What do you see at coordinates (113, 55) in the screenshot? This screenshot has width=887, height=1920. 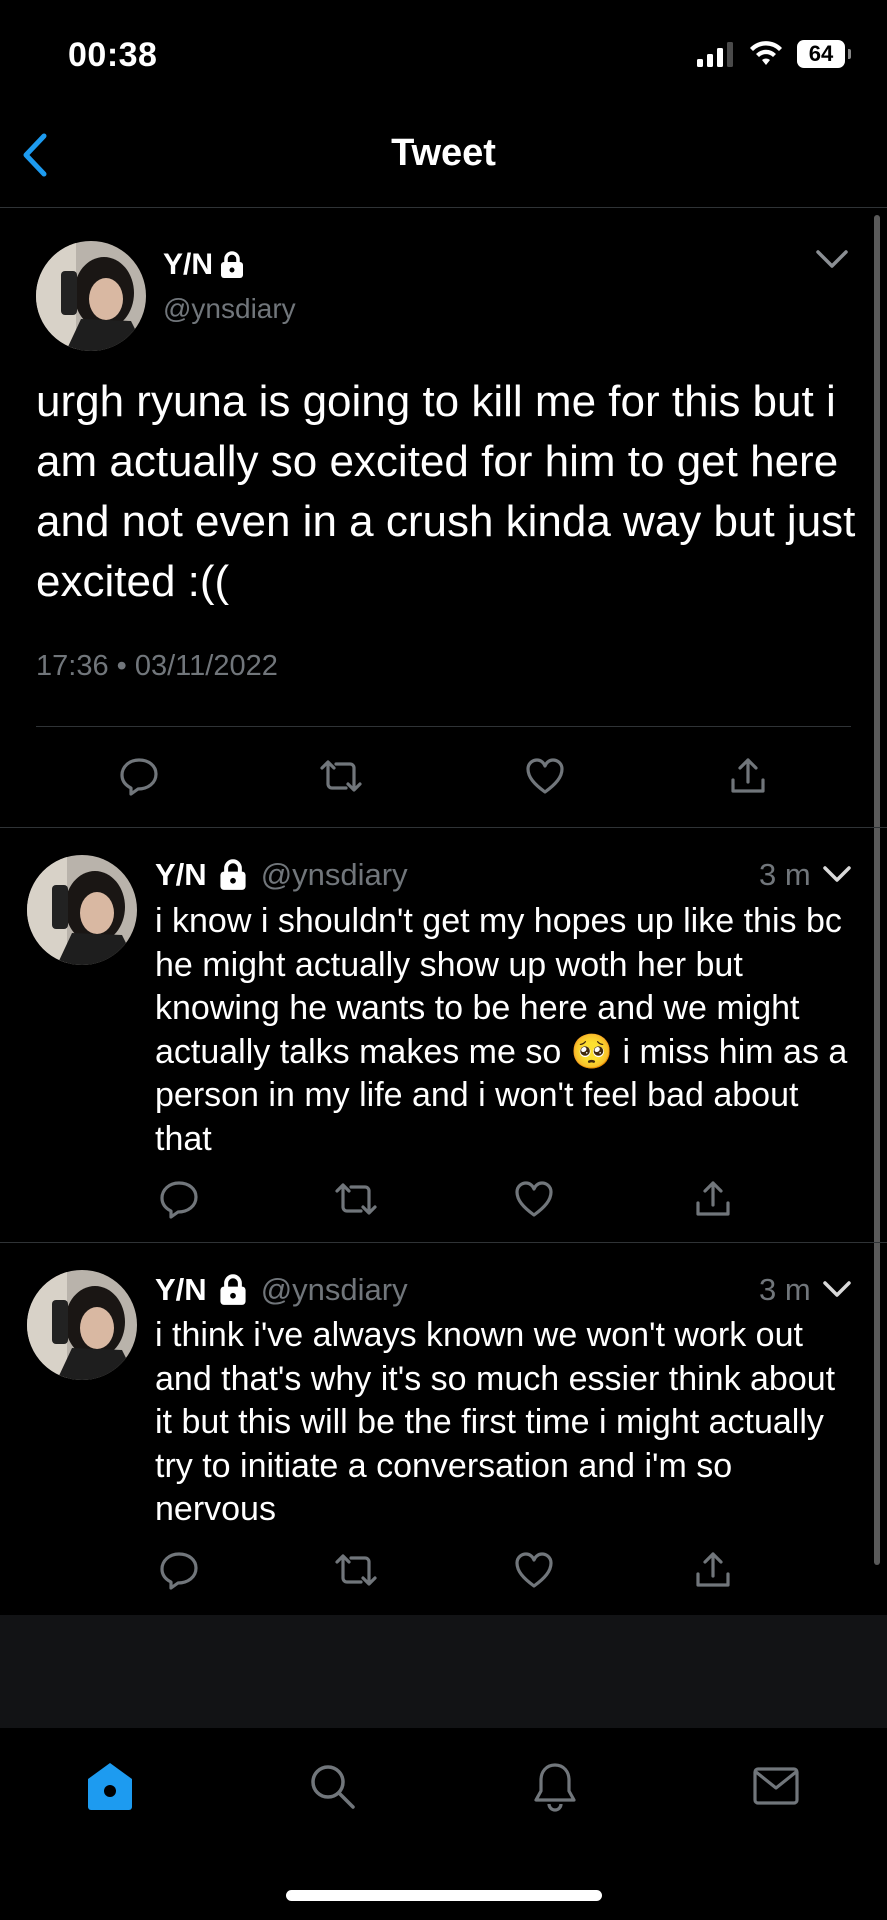 I see `status-time: 00:38` at bounding box center [113, 55].